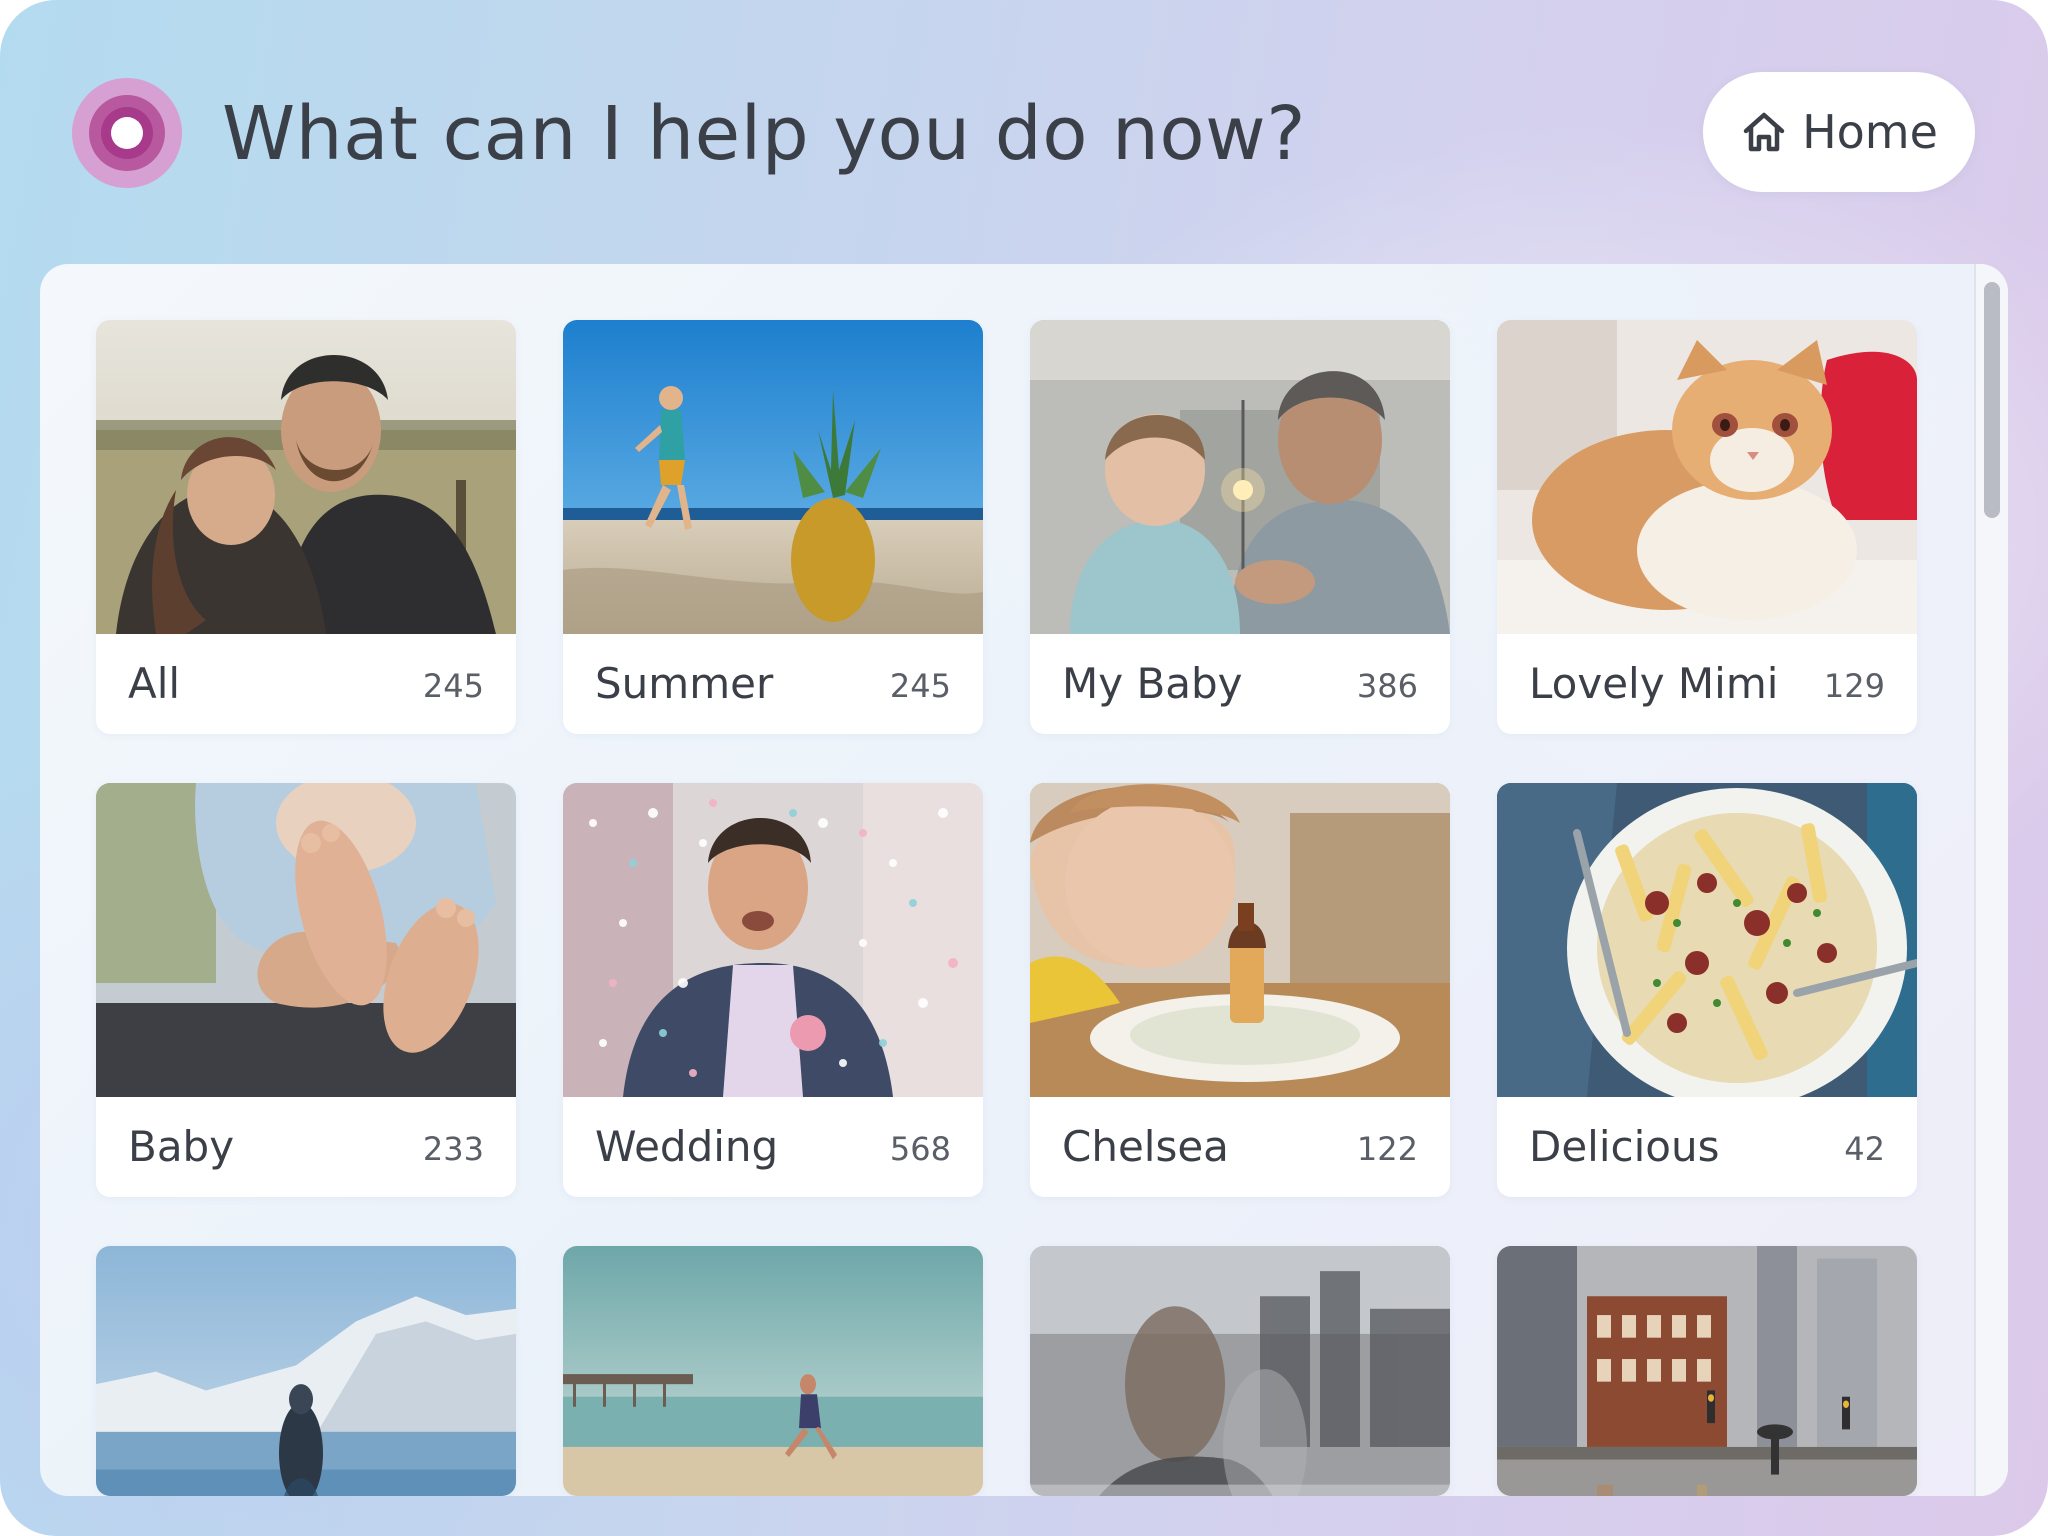 This screenshot has height=1536, width=2048. What do you see at coordinates (1387, 1149) in the screenshot?
I see `album-count: 122` at bounding box center [1387, 1149].